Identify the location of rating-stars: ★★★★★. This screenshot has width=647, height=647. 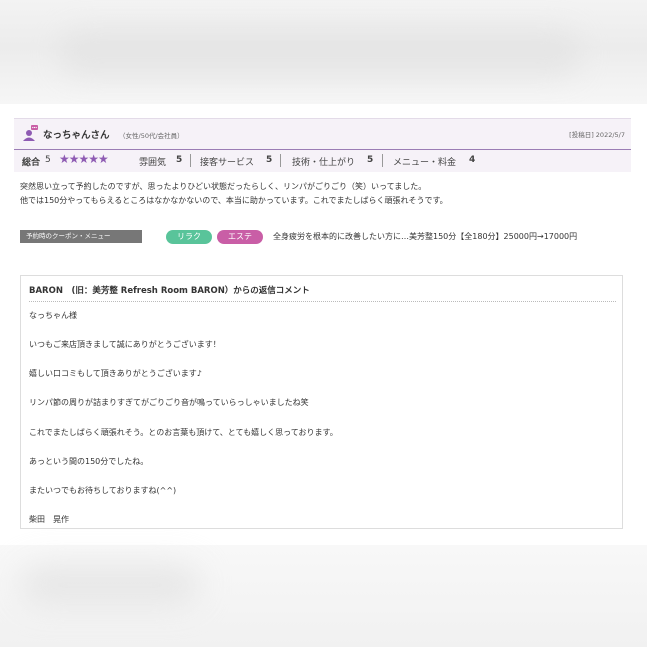
(84, 159).